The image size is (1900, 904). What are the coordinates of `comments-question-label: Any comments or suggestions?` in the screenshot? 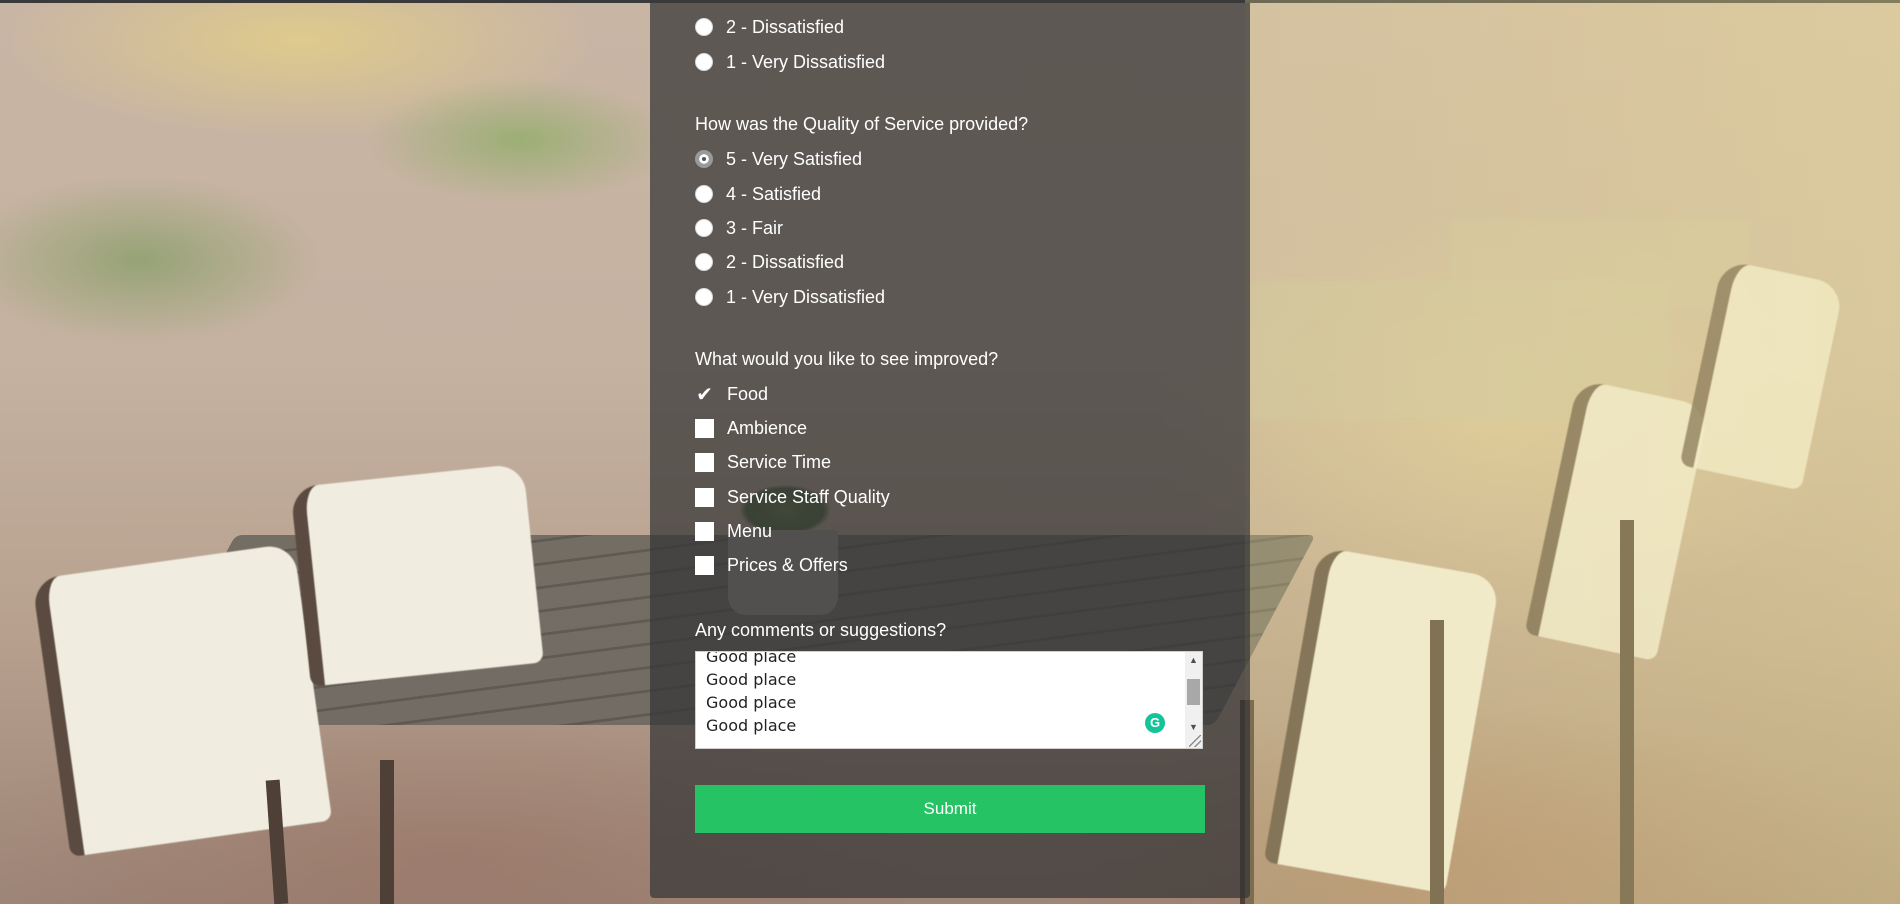 It's located at (821, 630).